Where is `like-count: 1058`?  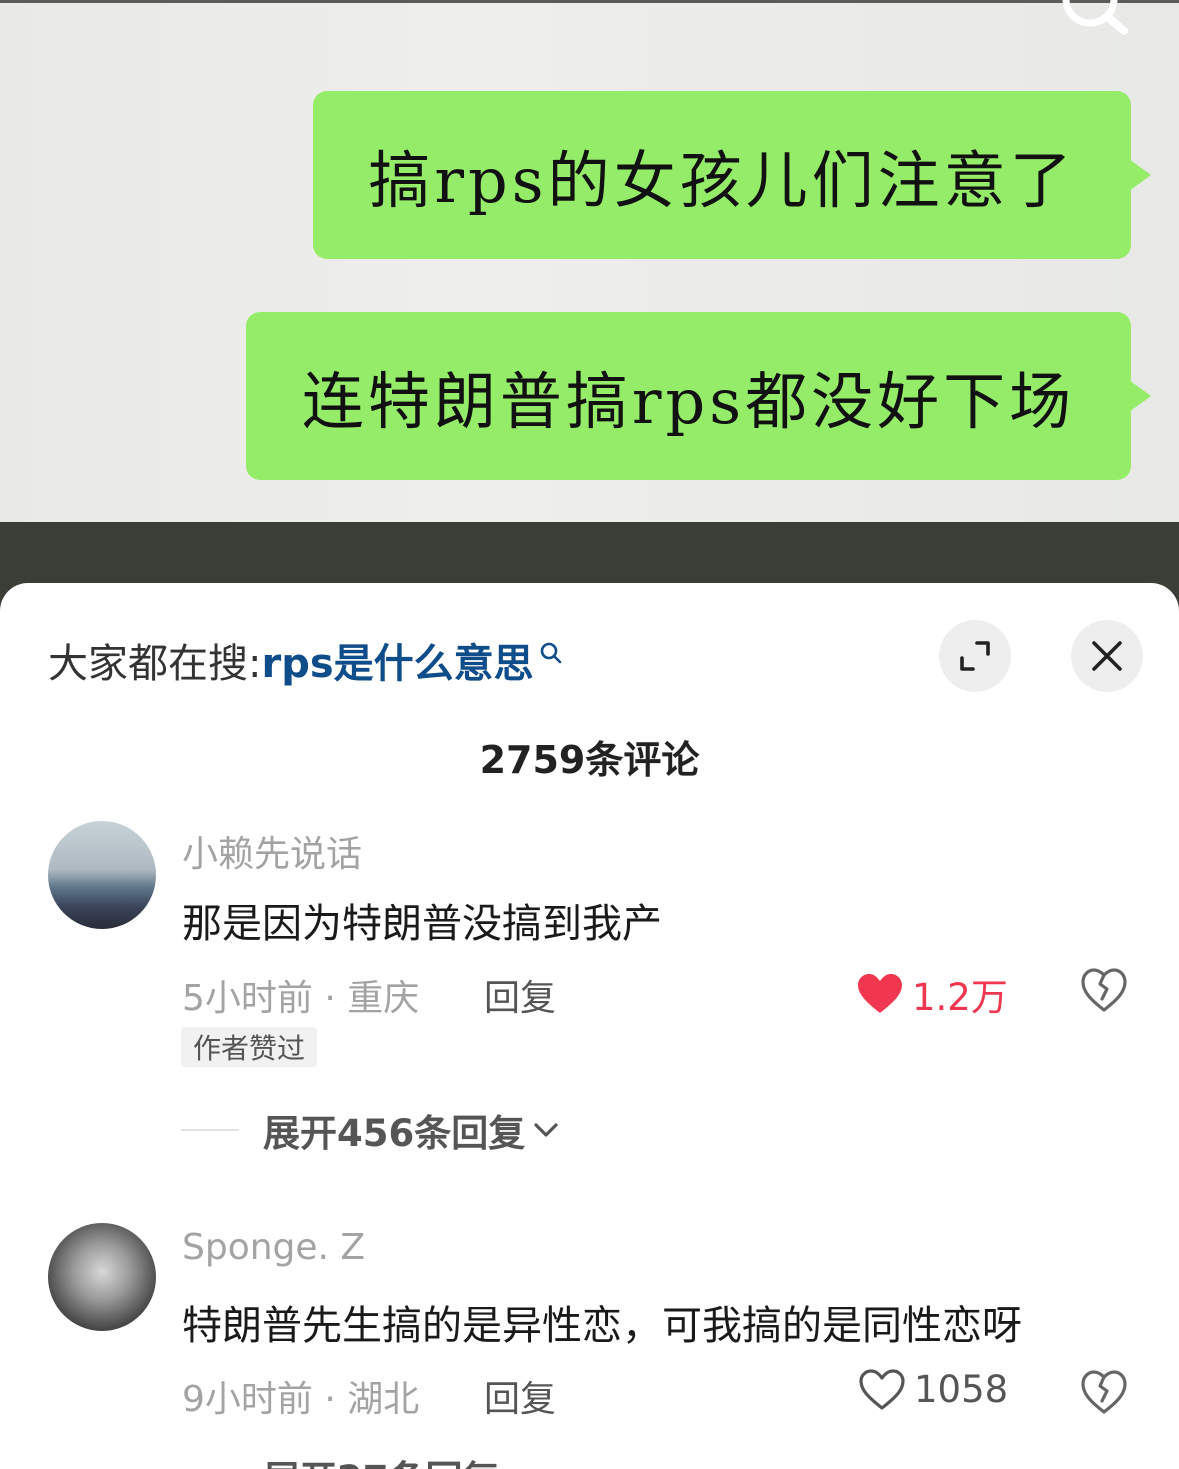 like-count: 1058 is located at coordinates (961, 1389).